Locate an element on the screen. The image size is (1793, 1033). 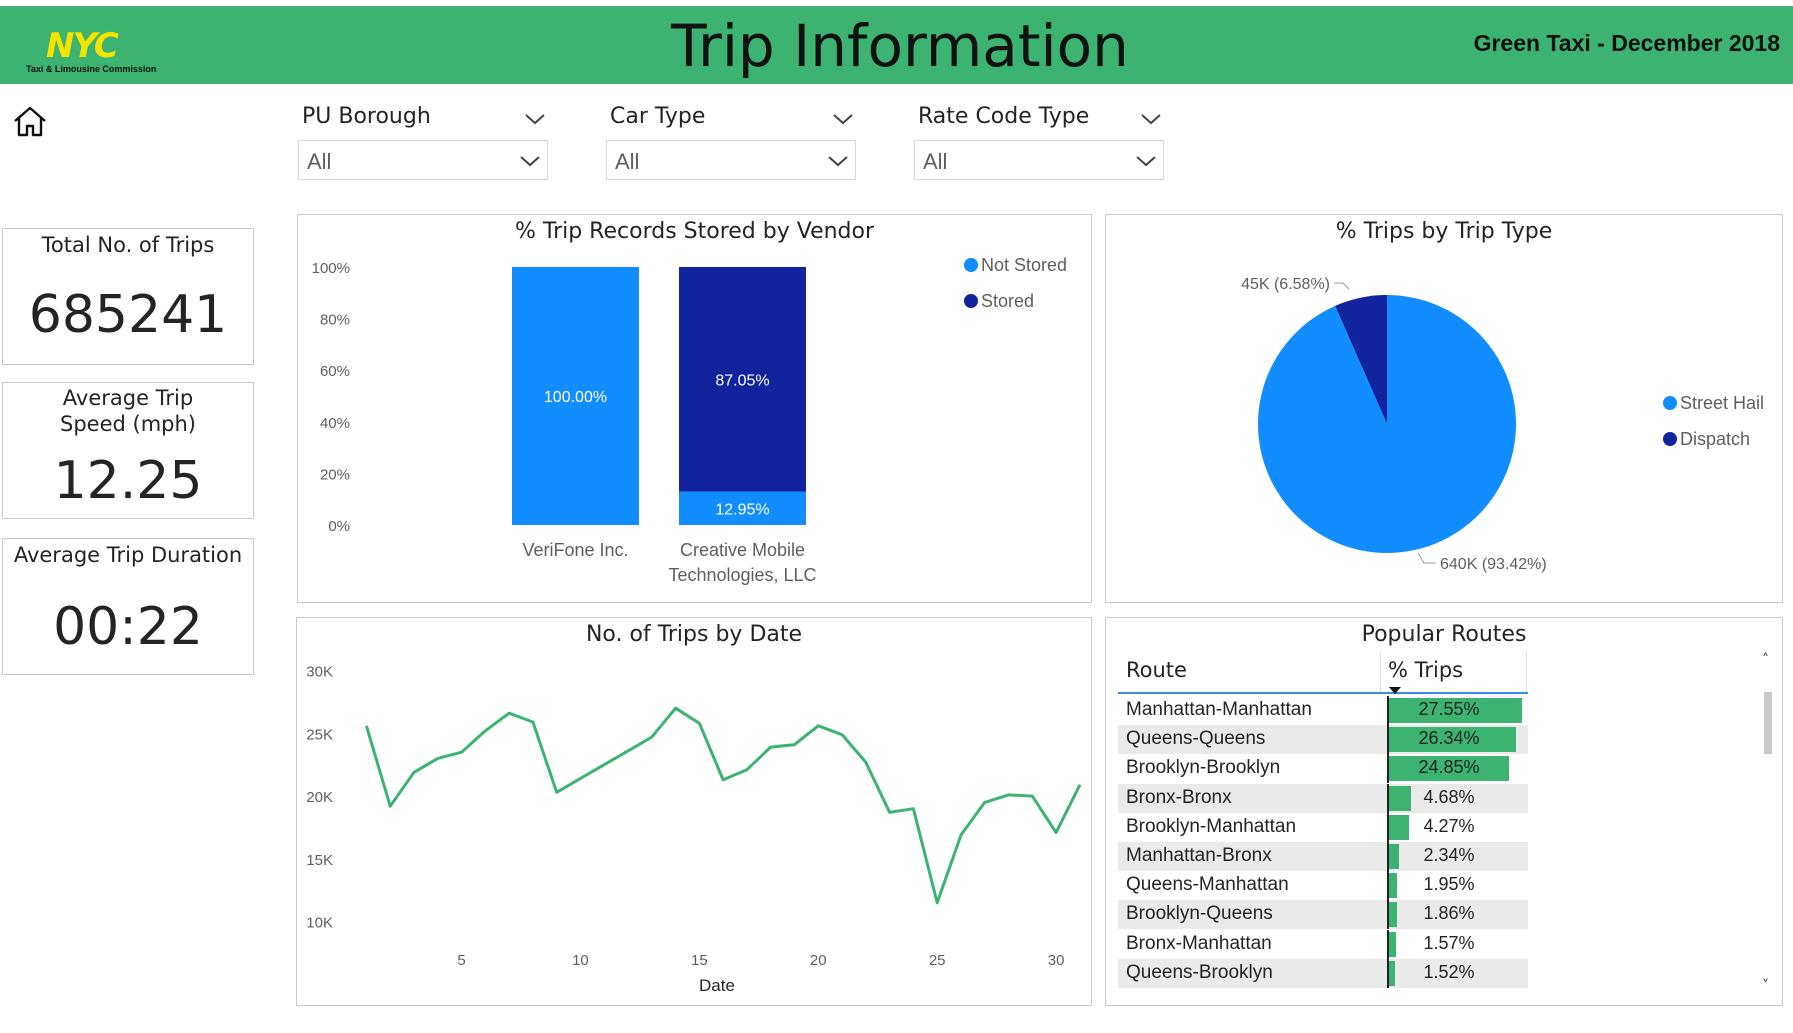
filter-header: Car Type is located at coordinates (736, 118).